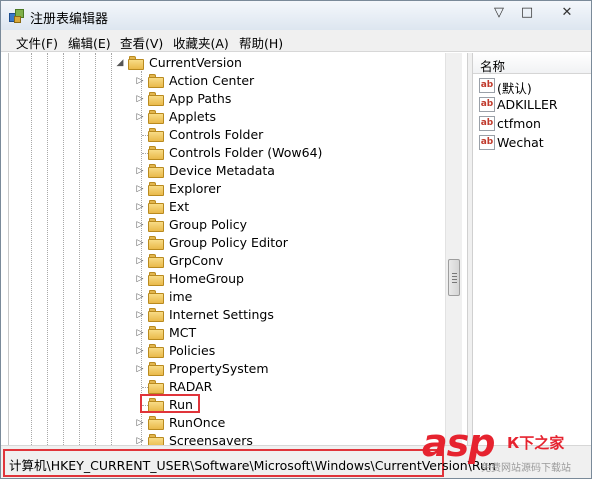  Describe the element at coordinates (141, 42) in the screenshot. I see `menu-view: 查看(V)` at that location.